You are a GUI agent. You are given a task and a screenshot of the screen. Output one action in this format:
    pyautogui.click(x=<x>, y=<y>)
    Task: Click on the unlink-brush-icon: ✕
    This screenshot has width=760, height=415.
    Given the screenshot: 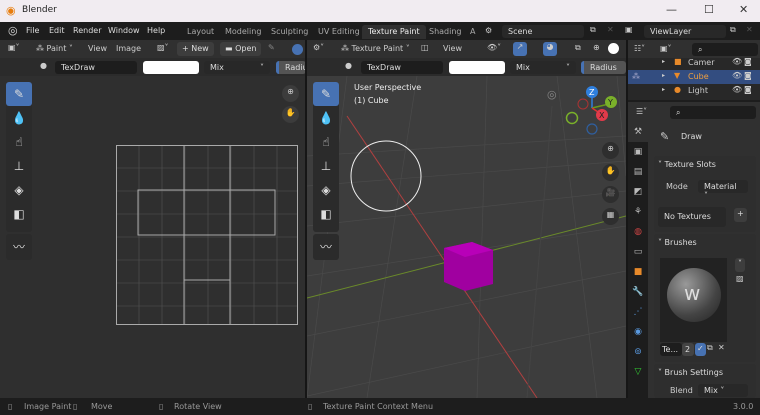 What is the action you would take?
    pyautogui.click(x=721, y=347)
    